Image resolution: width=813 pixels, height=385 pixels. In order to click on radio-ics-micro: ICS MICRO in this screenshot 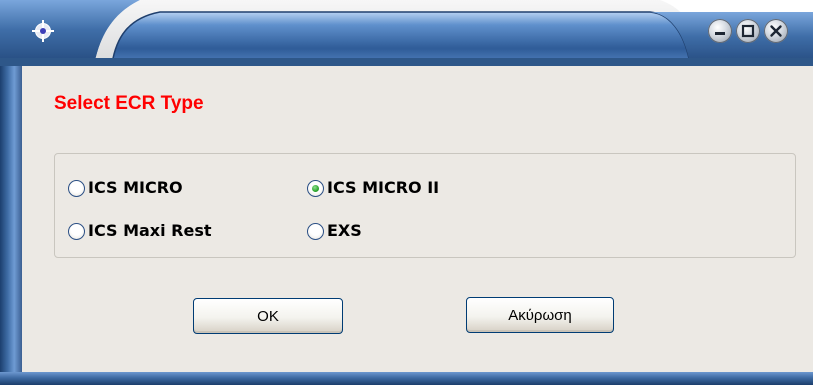, I will do `click(125, 188)`.